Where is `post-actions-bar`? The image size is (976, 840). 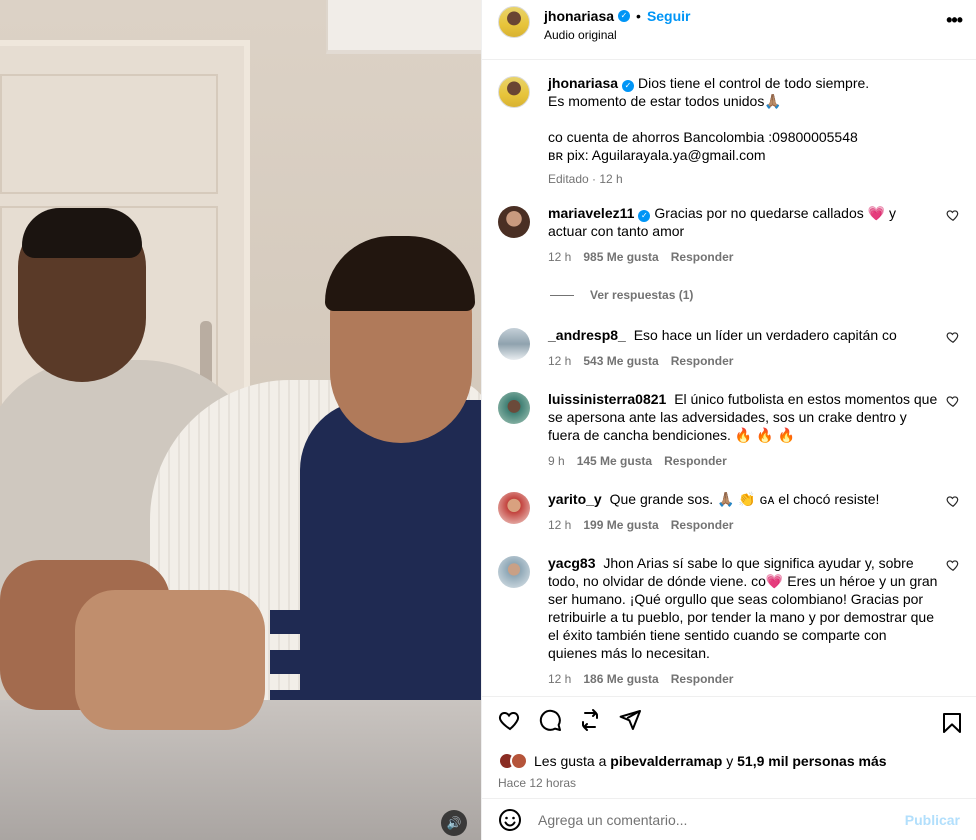 post-actions-bar is located at coordinates (729, 719).